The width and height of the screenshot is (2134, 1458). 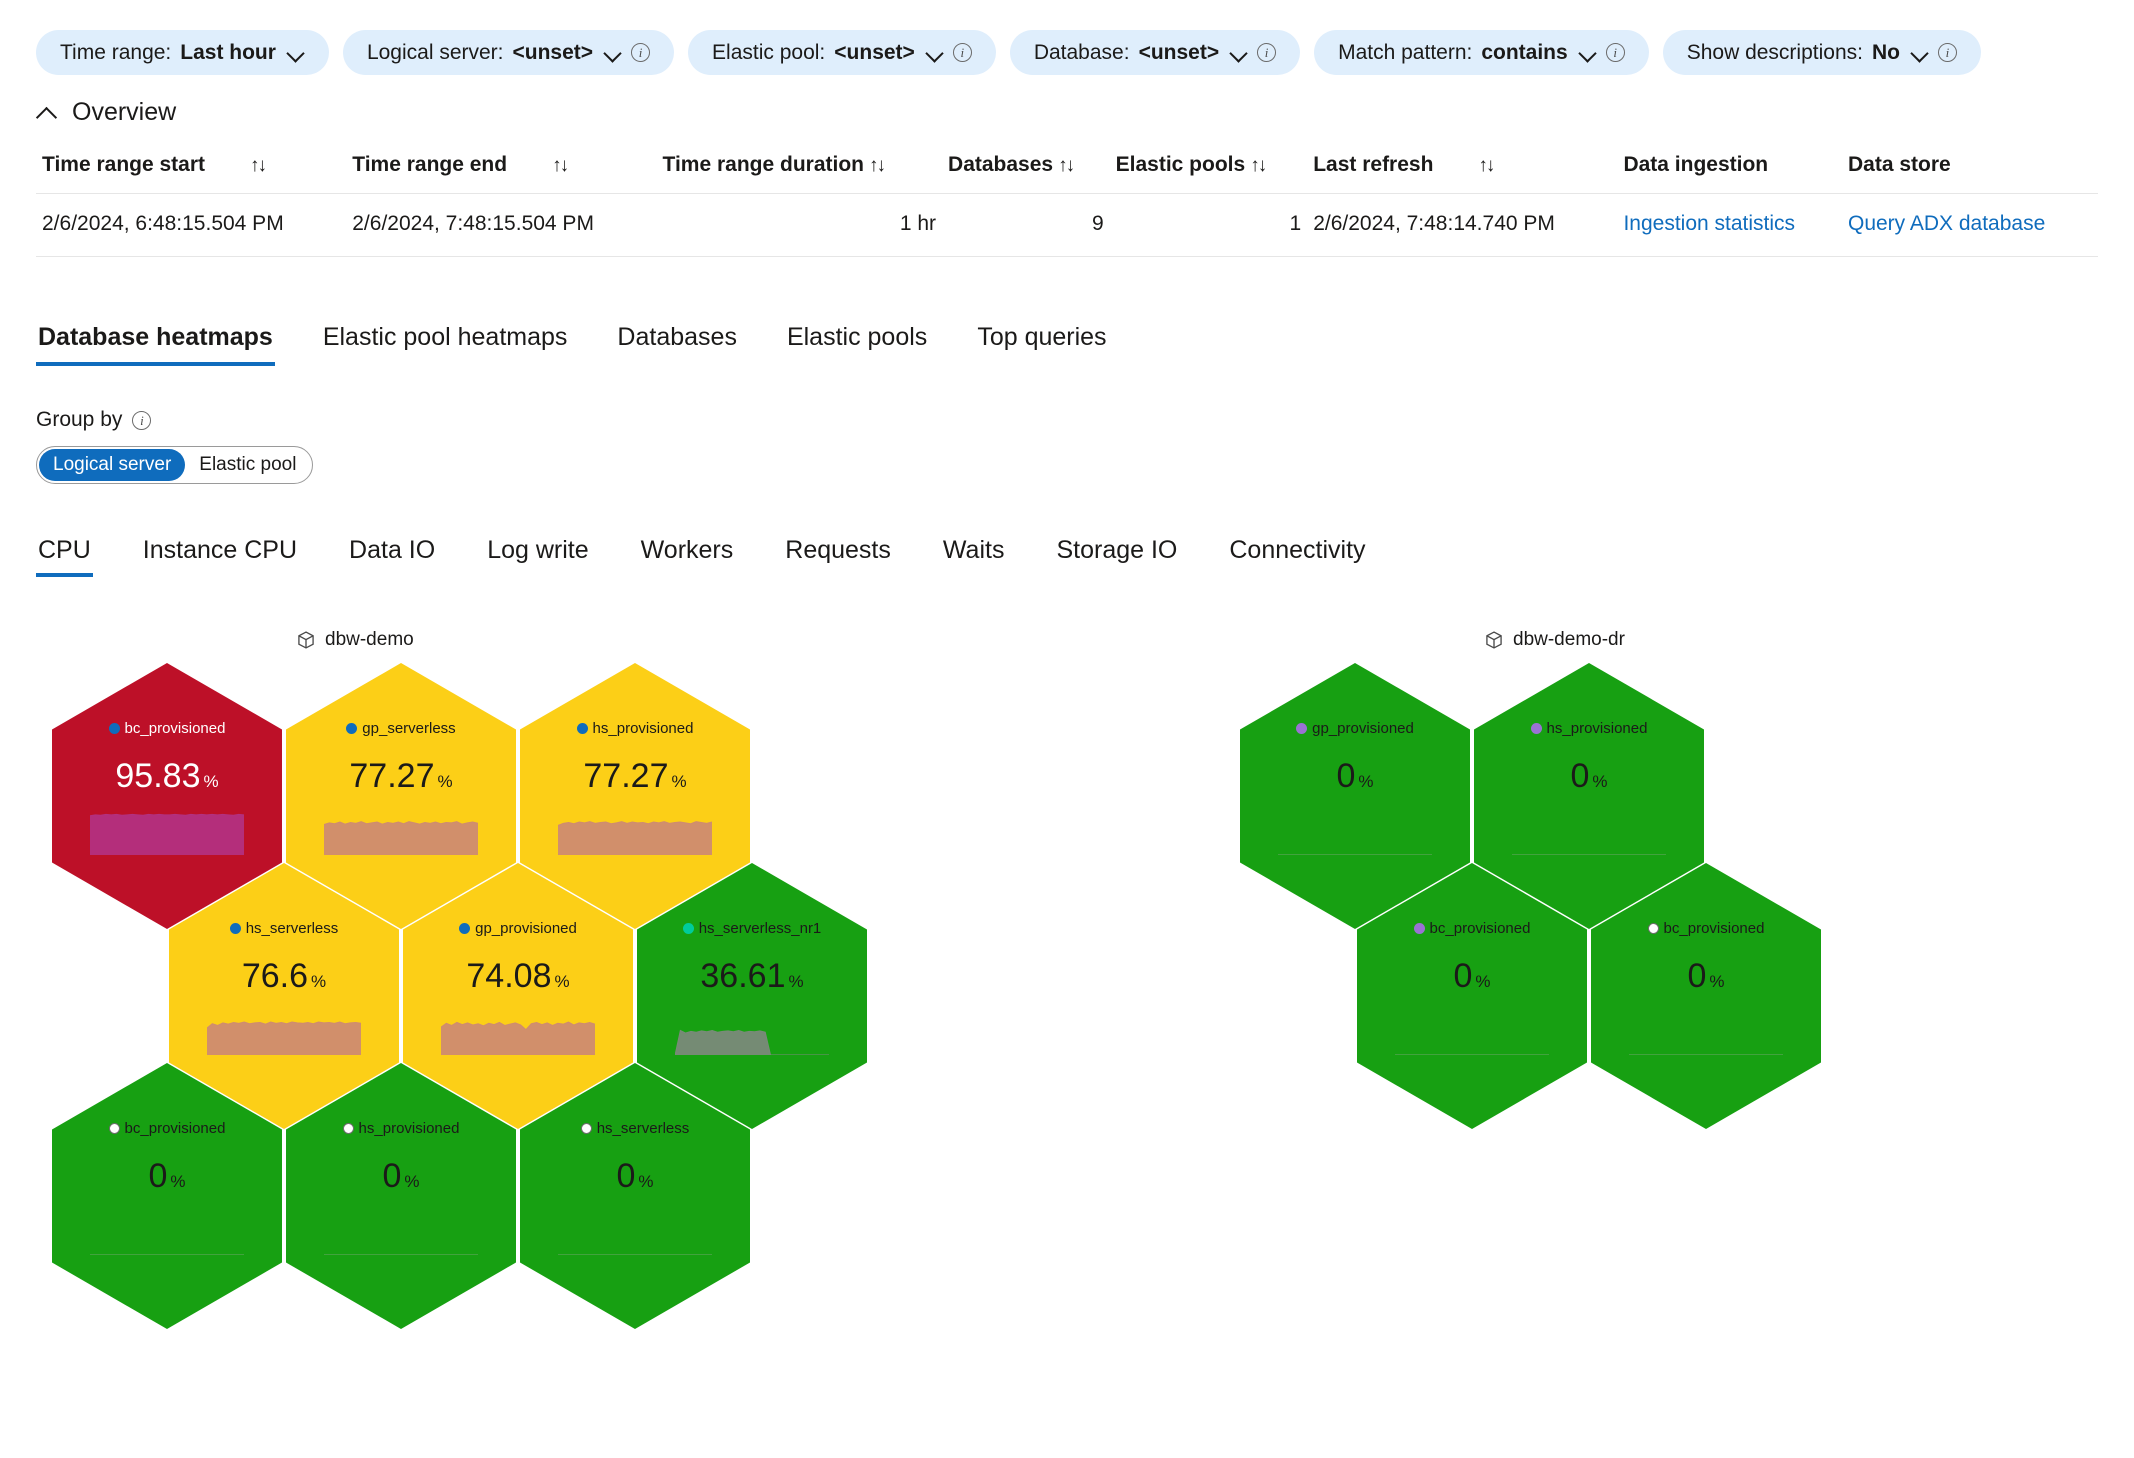 What do you see at coordinates (1569, 639) in the screenshot?
I see `heatmap-group-name: dbw-demo-dr` at bounding box center [1569, 639].